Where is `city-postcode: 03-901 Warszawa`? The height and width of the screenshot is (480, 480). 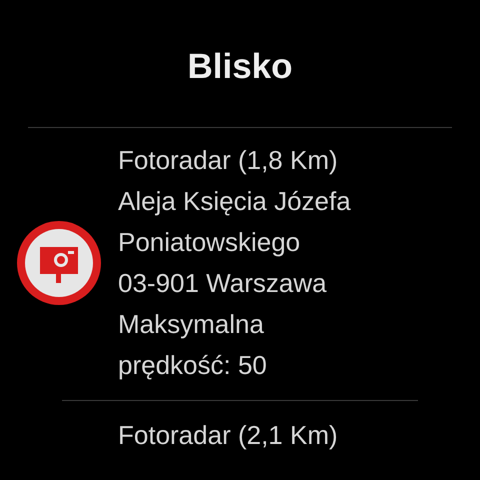
city-postcode: 03-901 Warszawa is located at coordinates (223, 283).